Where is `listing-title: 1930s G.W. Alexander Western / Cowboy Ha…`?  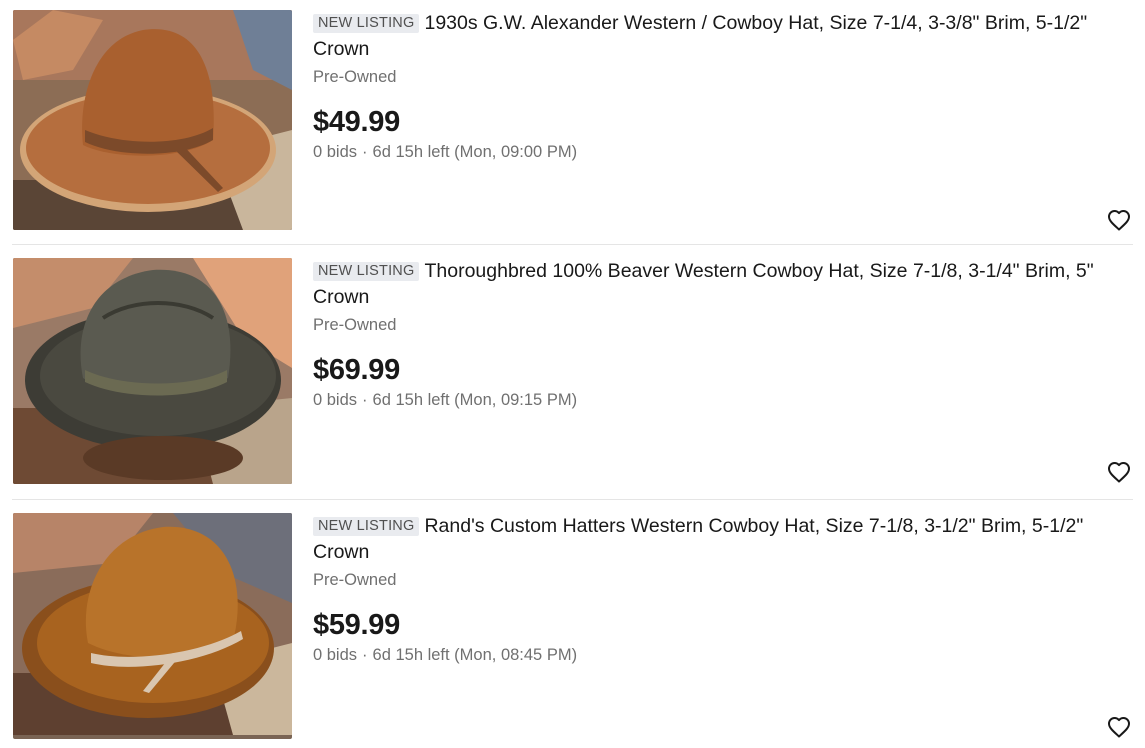
listing-title: 1930s G.W. Alexander Western / Cowboy Ha… is located at coordinates (700, 36).